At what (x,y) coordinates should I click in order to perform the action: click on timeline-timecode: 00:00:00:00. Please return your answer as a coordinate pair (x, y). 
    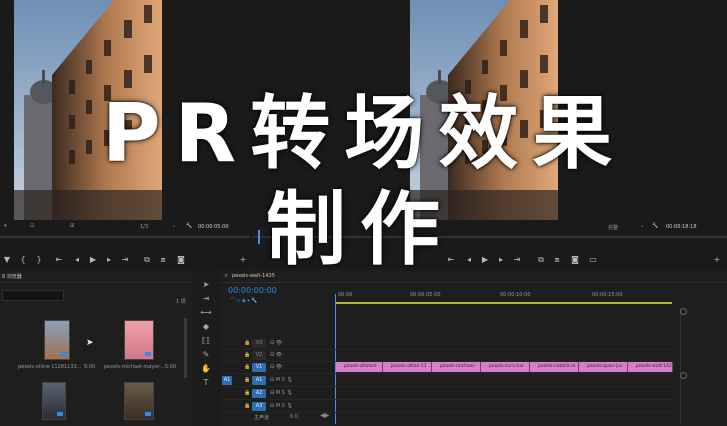
    Looking at the image, I should click on (252, 290).